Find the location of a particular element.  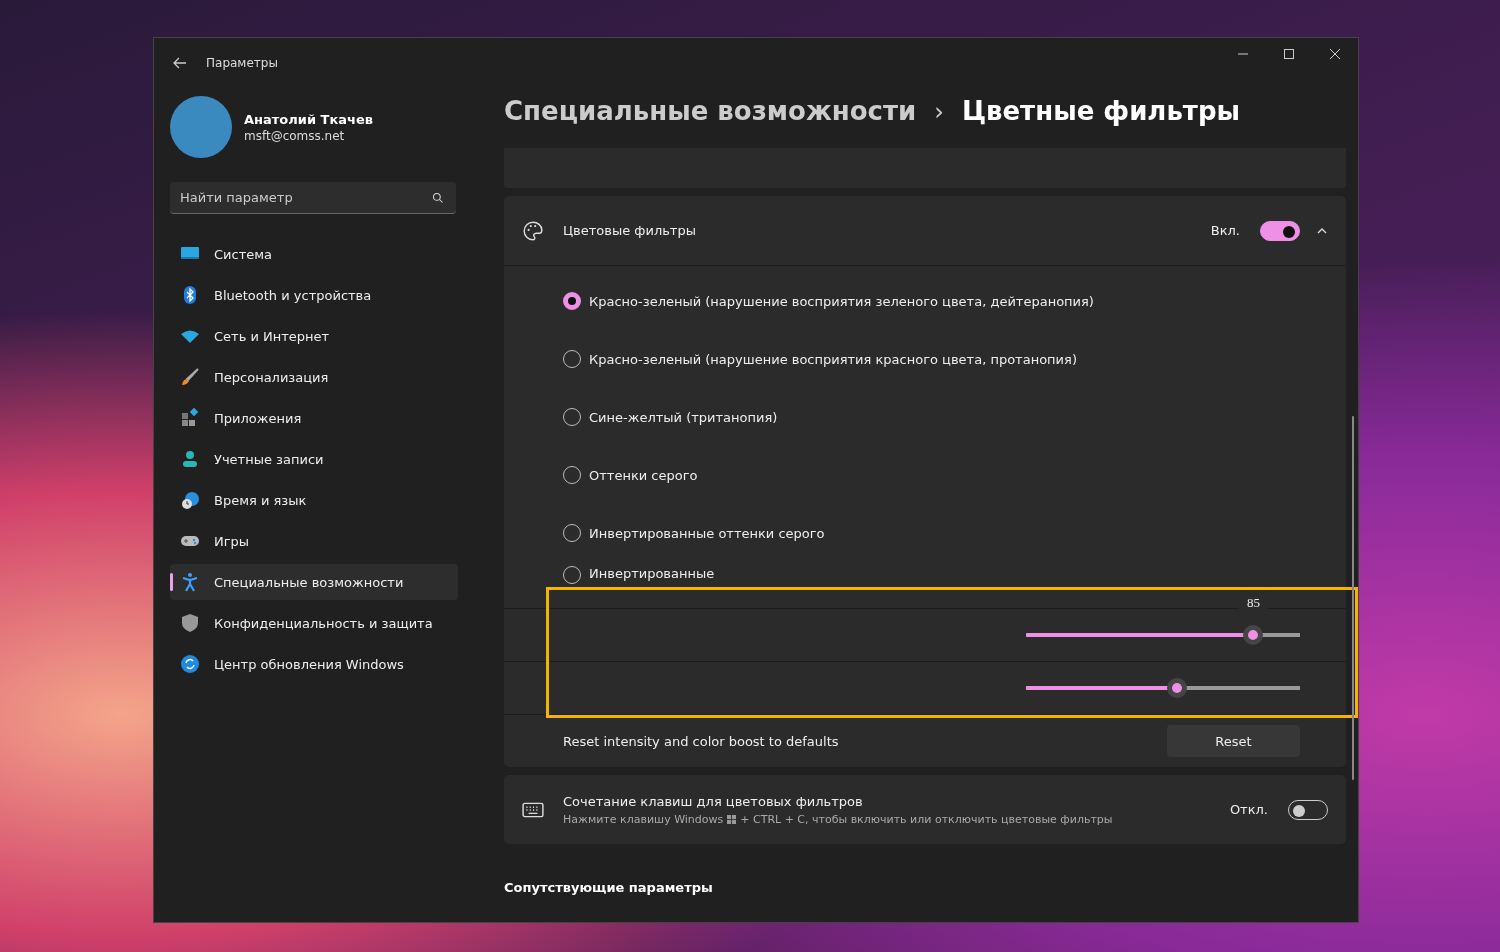

nav-item: Учетные записи is located at coordinates (314, 459).